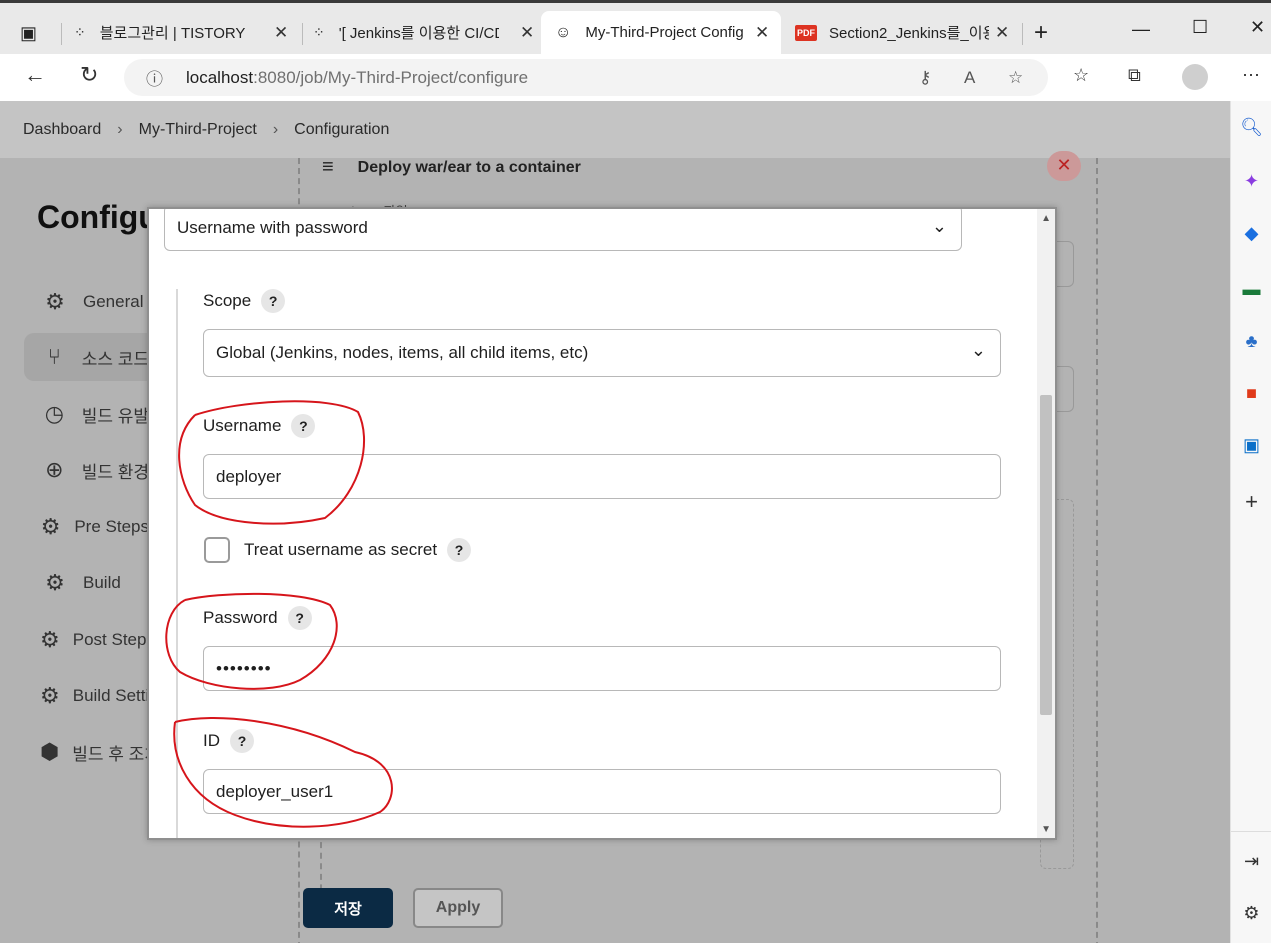  Describe the element at coordinates (198, 130) in the screenshot. I see `breadcrumb-project: My-Third-Project` at that location.